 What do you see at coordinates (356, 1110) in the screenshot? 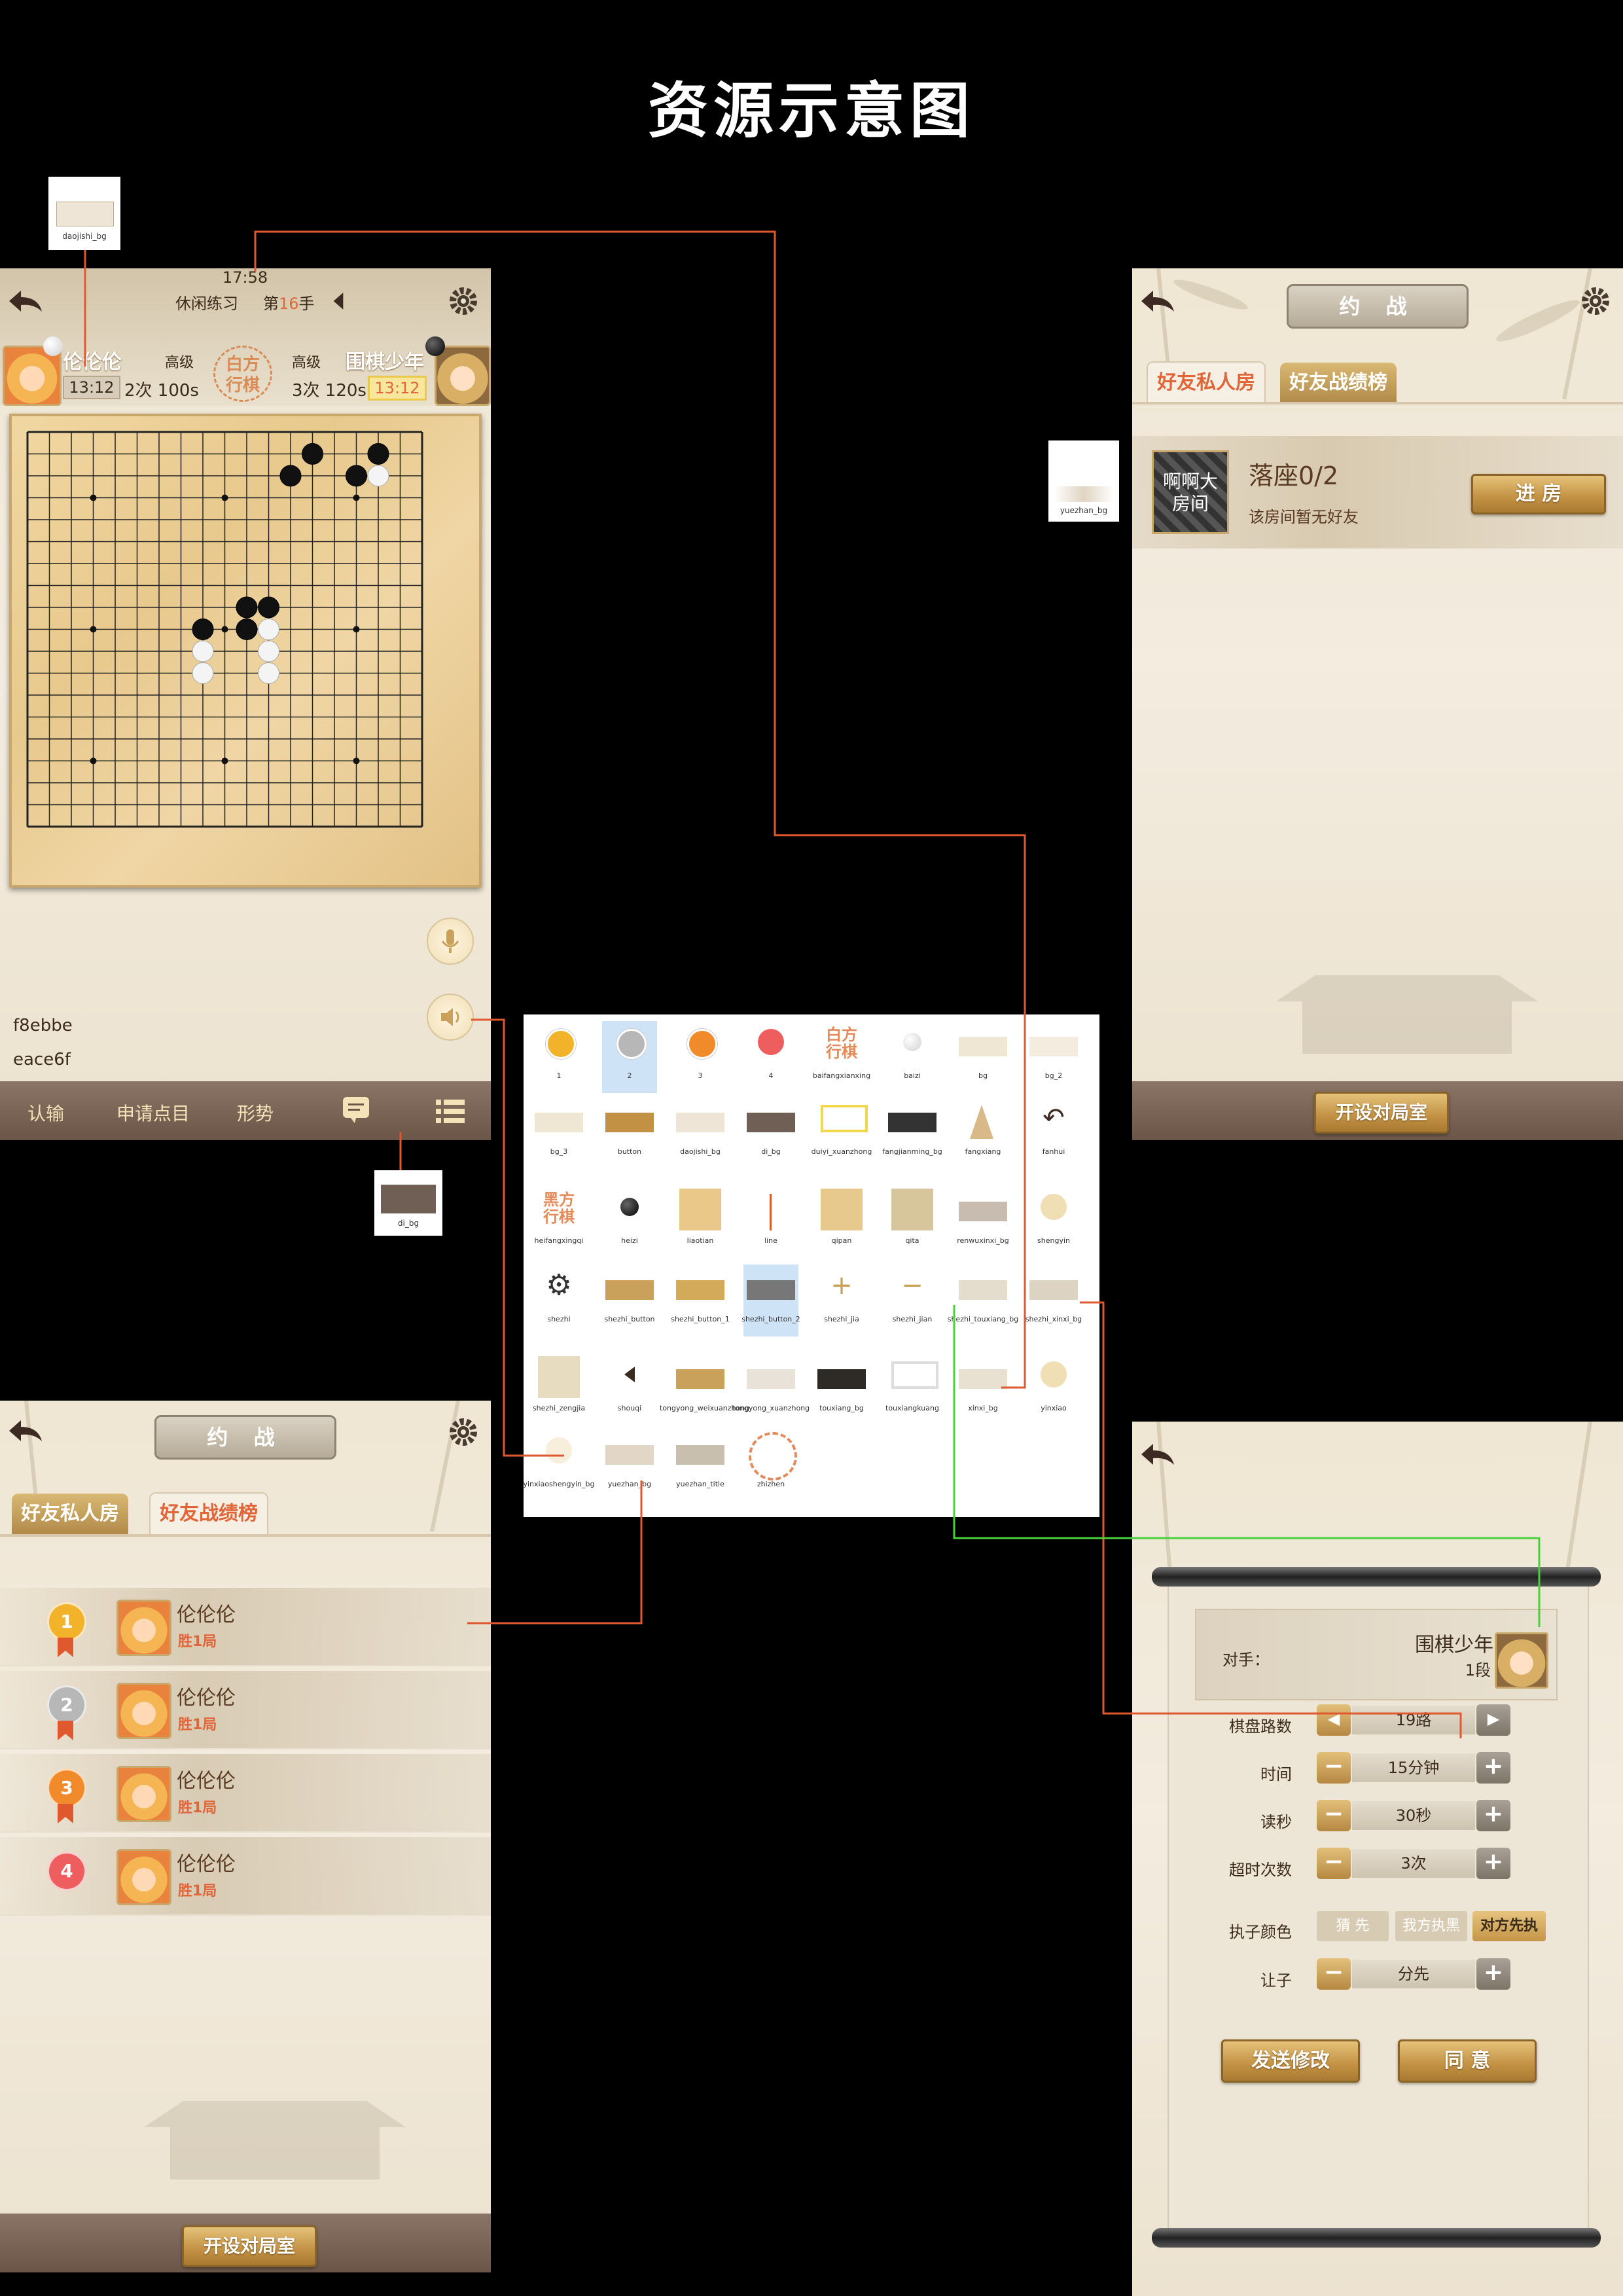
I see `chat-icon` at bounding box center [356, 1110].